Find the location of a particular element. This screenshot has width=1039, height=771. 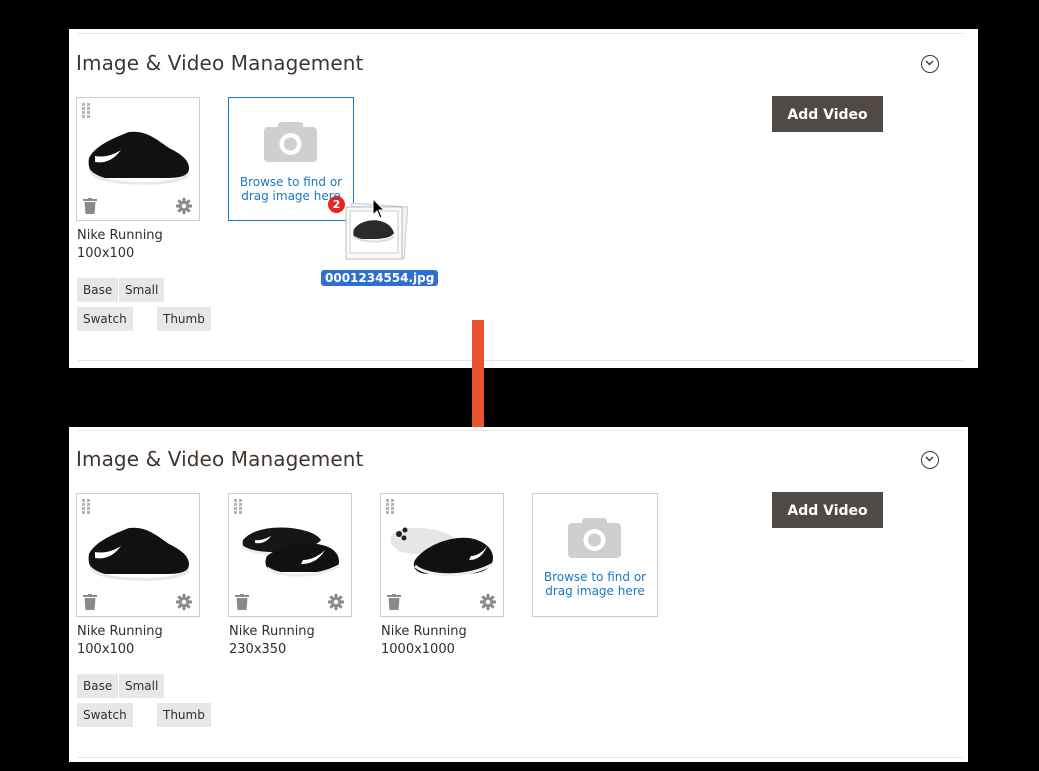

image-dropzone: Browse to find or drag image here is located at coordinates (595, 555).